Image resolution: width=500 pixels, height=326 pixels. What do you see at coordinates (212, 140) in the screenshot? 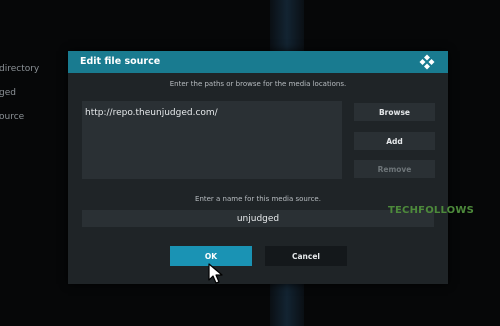
I see `paths-list: http://repo.theunjudged.com/` at bounding box center [212, 140].